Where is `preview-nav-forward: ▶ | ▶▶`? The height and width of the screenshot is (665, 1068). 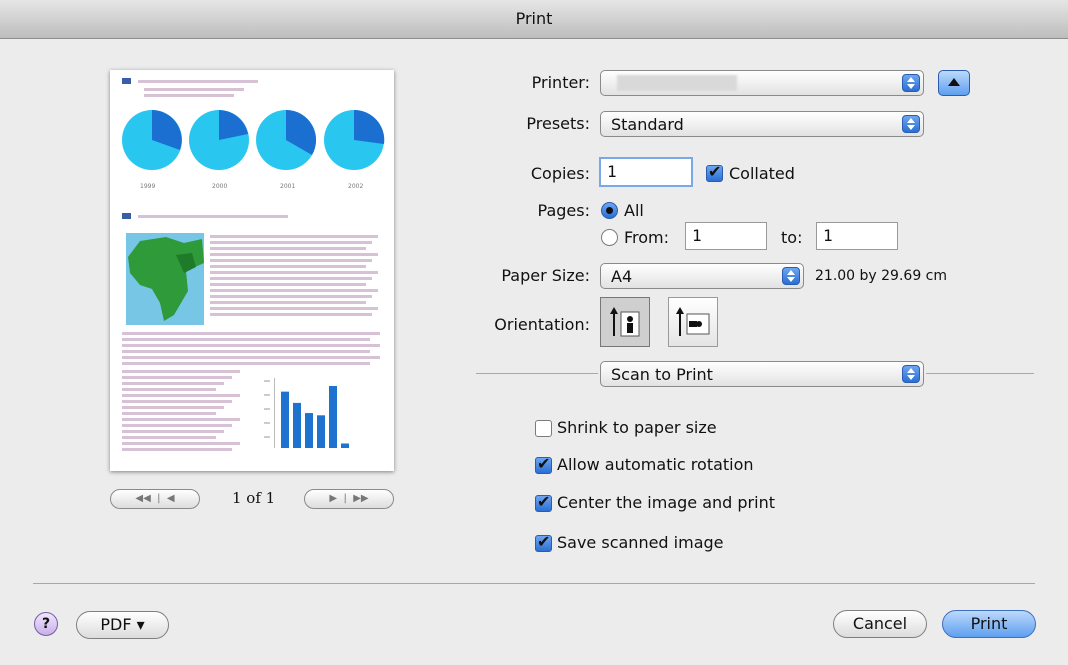
preview-nav-forward: ▶ | ▶▶ is located at coordinates (349, 499).